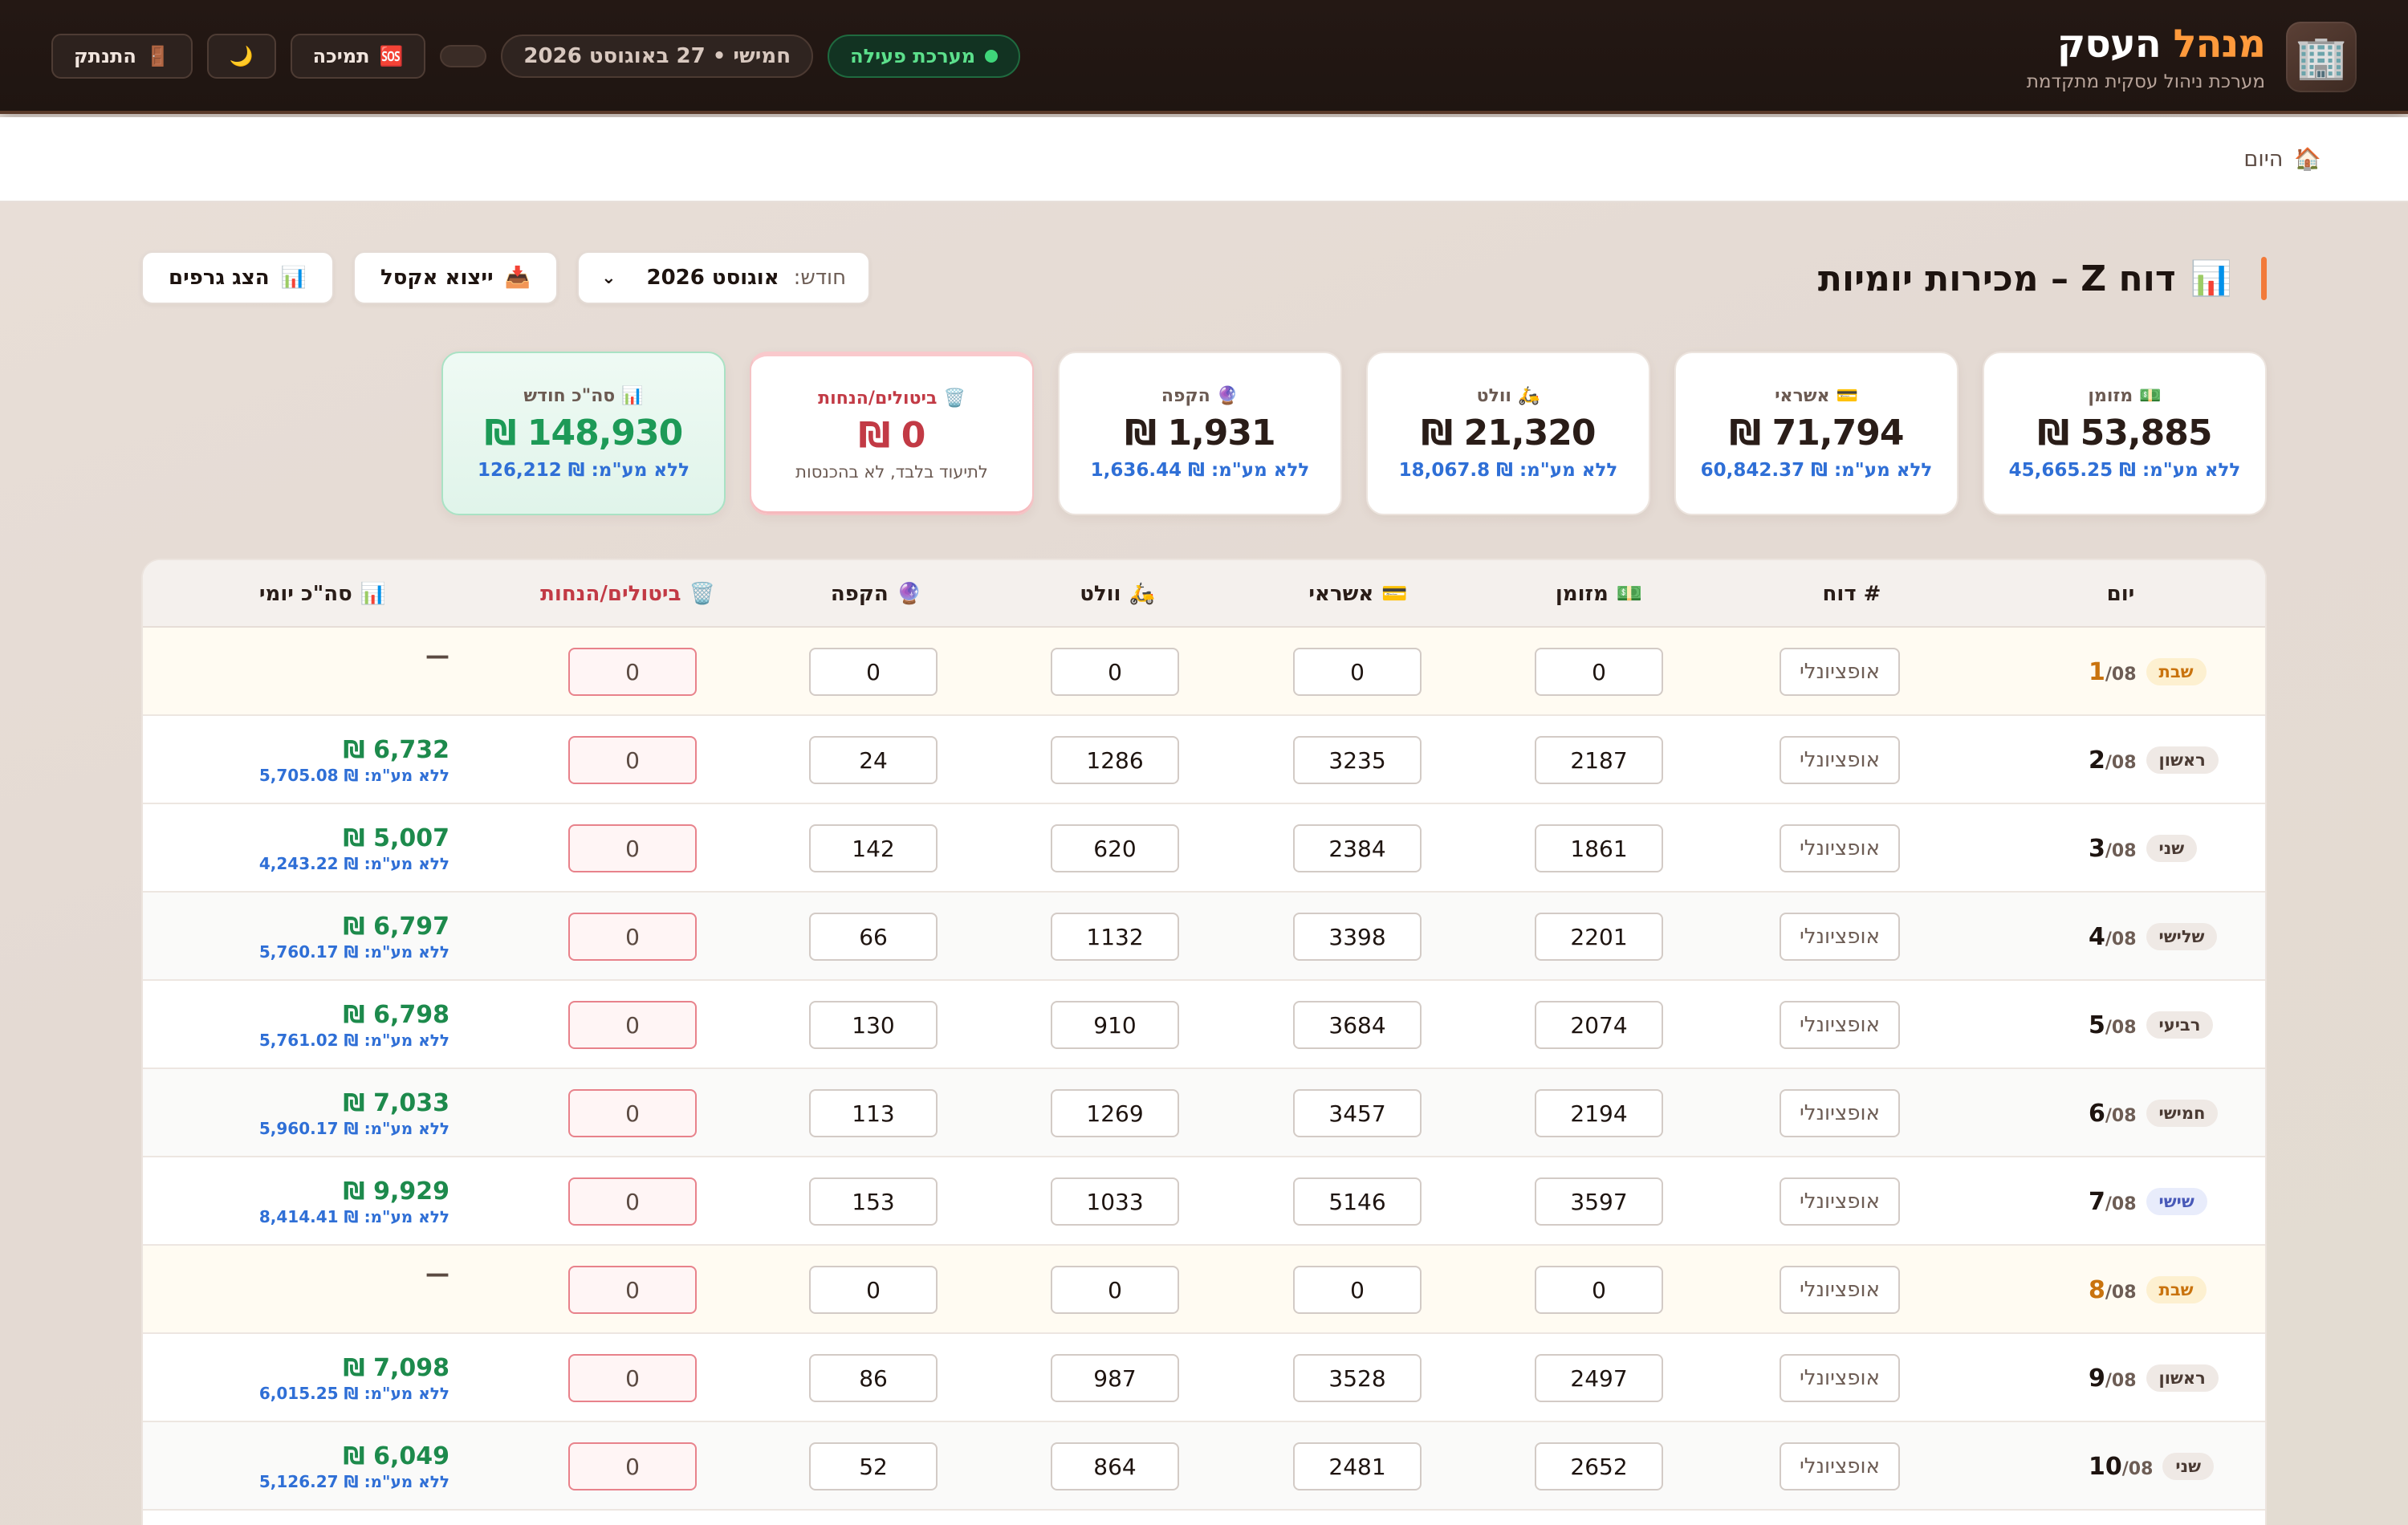 The width and height of the screenshot is (2408, 1525). What do you see at coordinates (2169, 1290) in the screenshot?
I see `day-cell: שבת 8/08` at bounding box center [2169, 1290].